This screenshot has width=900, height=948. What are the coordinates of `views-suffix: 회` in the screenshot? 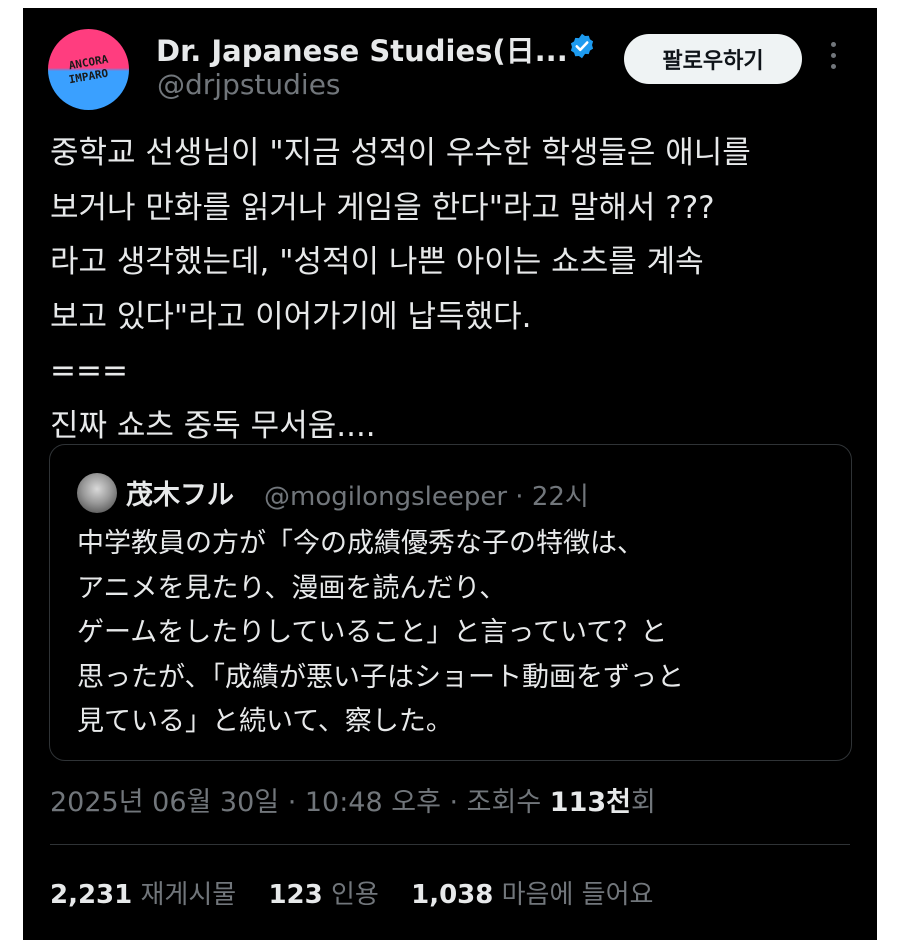 It's located at (643, 802).